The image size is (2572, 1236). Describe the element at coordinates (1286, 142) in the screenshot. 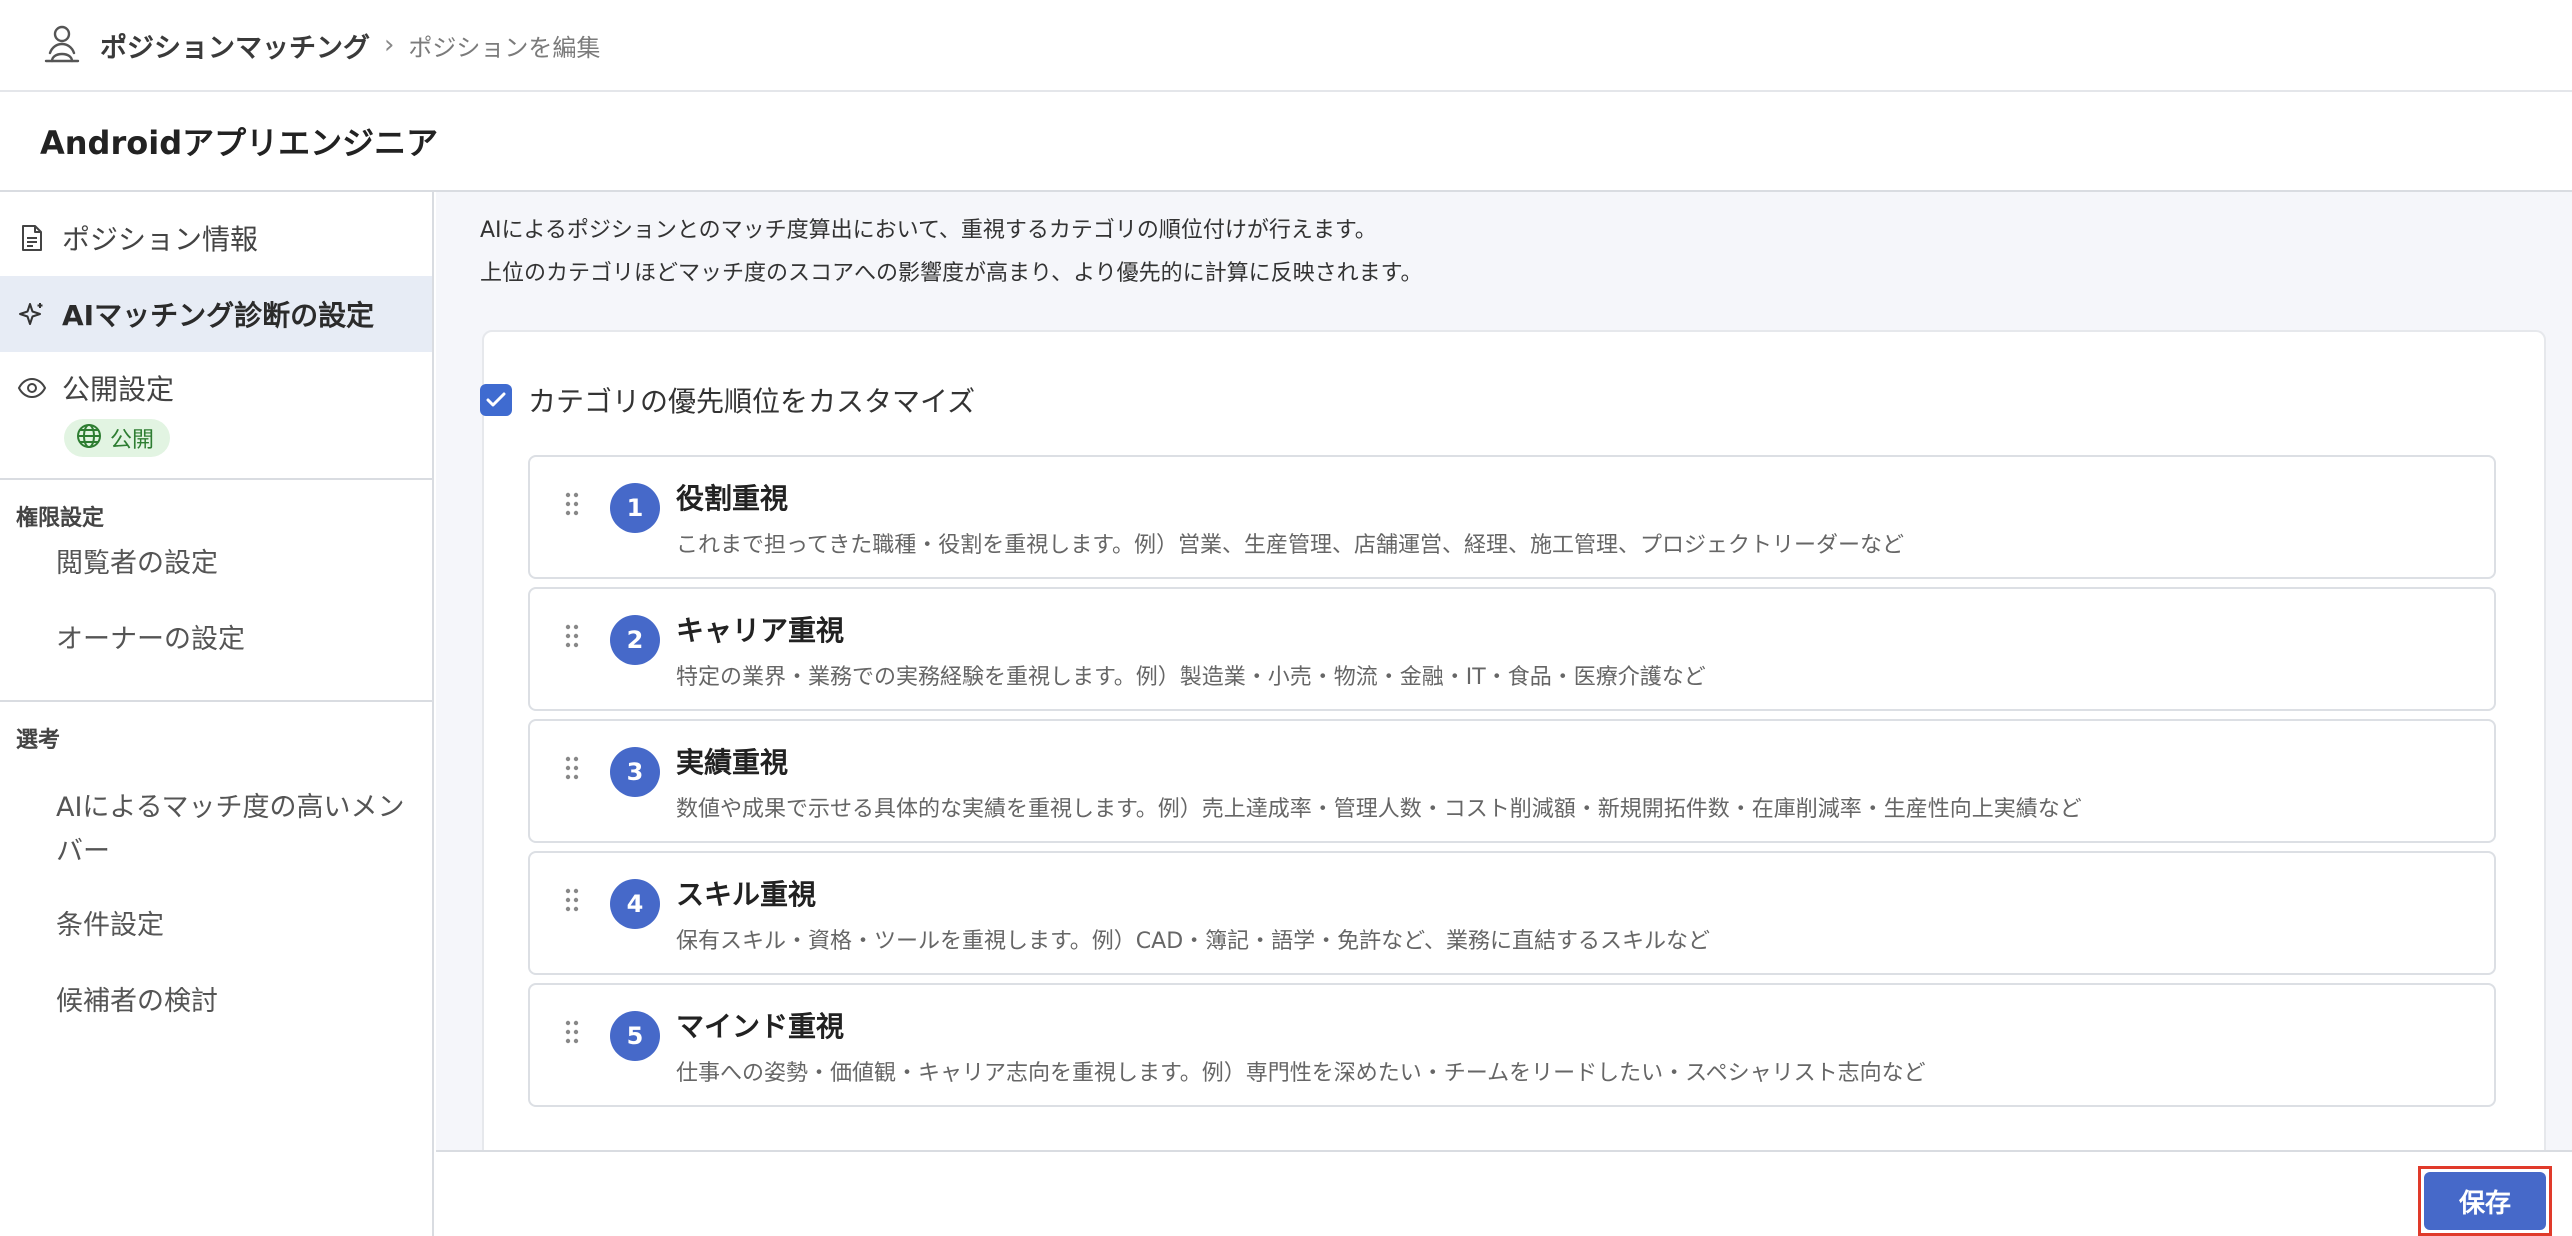

I see `title-bar: Androidアプリエンジニア` at that location.